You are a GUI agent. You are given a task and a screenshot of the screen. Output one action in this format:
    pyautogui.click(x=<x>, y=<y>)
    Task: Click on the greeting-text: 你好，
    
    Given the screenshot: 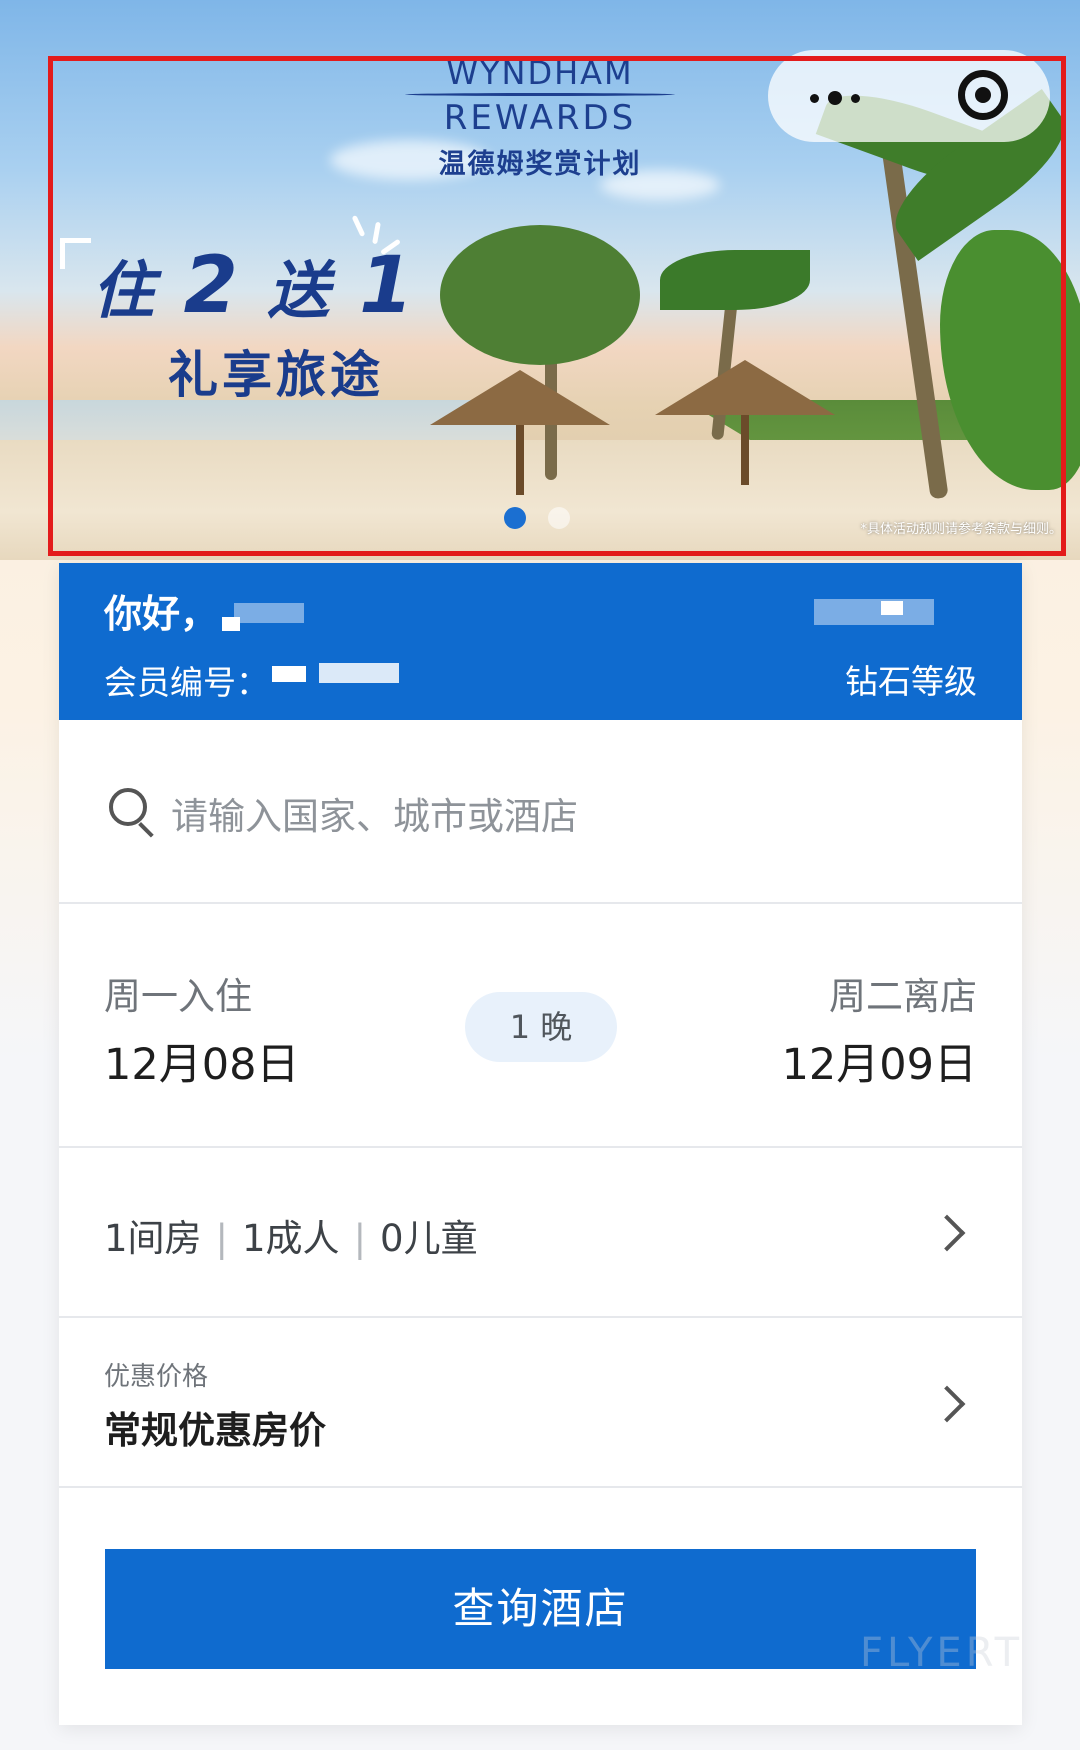 What is the action you would take?
    pyautogui.click(x=161, y=614)
    